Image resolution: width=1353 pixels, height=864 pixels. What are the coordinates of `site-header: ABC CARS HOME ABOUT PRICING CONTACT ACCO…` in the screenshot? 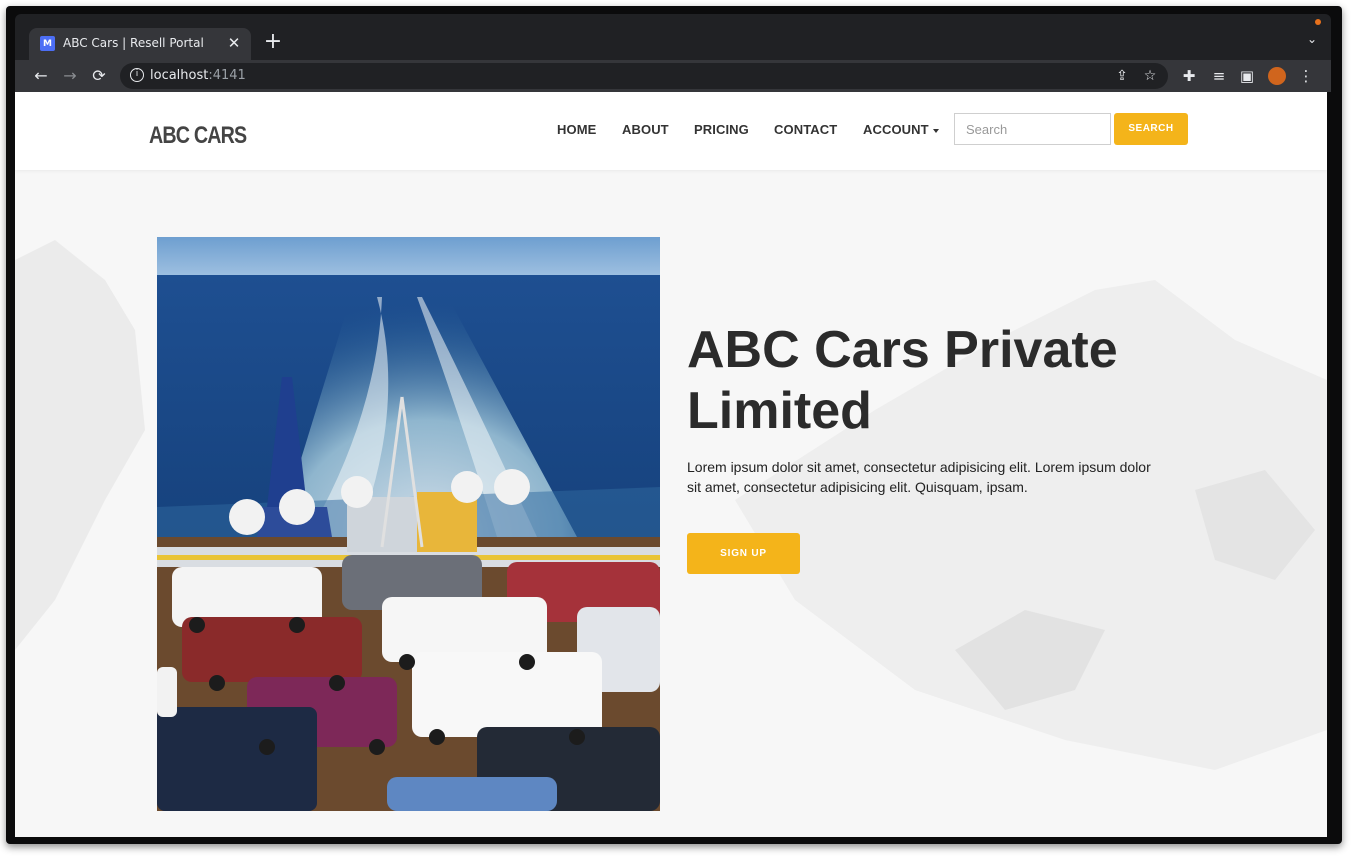 It's located at (671, 131).